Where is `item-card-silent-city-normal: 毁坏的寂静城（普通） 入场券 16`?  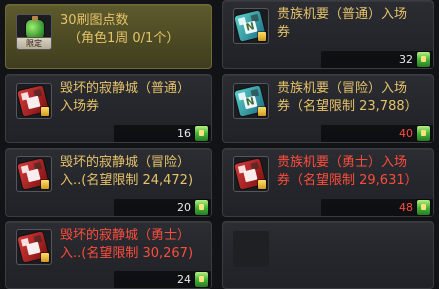 item-card-silent-city-normal: 毁坏的寂静城（普通） 入场券 16 is located at coordinates (108, 108).